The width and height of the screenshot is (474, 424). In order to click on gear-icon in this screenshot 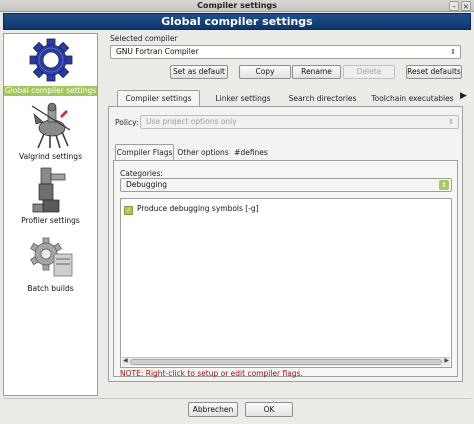, I will do `click(50, 60)`.